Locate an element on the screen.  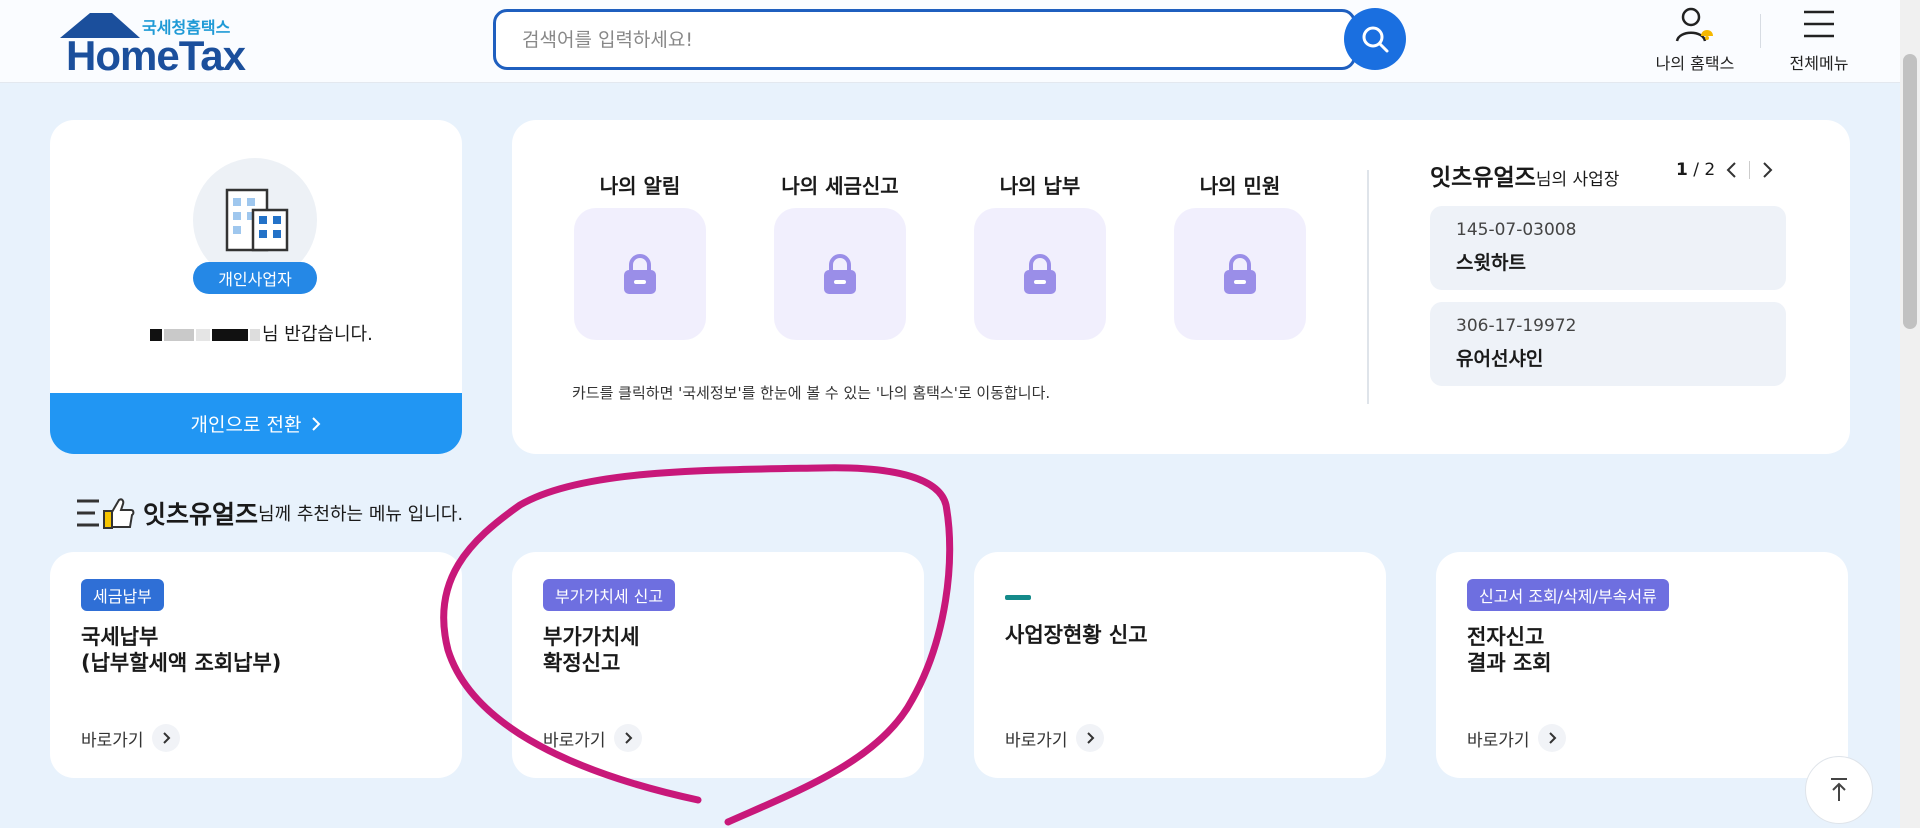
business-pager: 1 / 2 is located at coordinates (1725, 170).